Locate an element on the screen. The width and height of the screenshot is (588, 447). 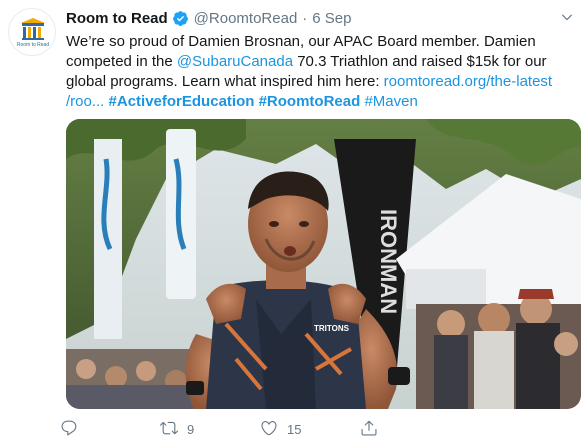
retweet-icon is located at coordinates (169, 429).